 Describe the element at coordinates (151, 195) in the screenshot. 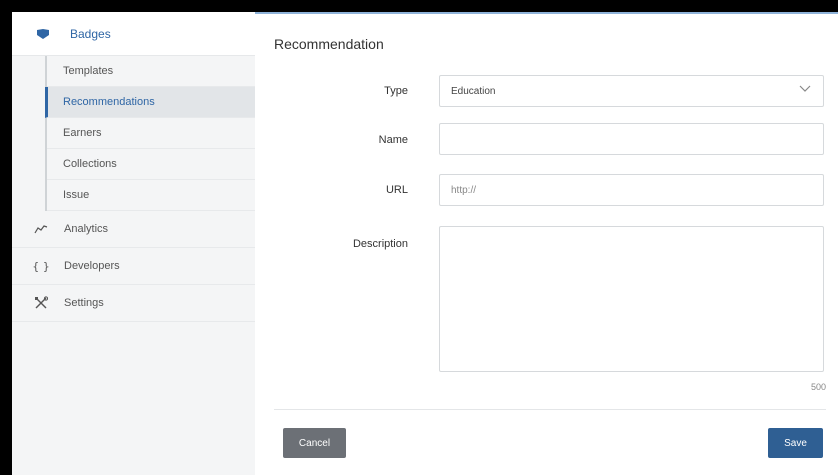

I see `sidebar-item-issue: Issue` at that location.